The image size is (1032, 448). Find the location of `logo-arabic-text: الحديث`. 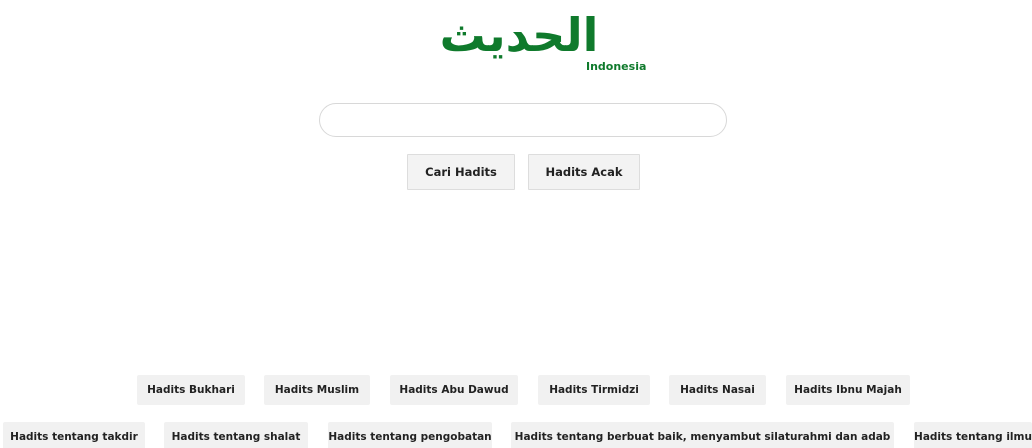

logo-arabic-text: الحديث is located at coordinates (519, 35).